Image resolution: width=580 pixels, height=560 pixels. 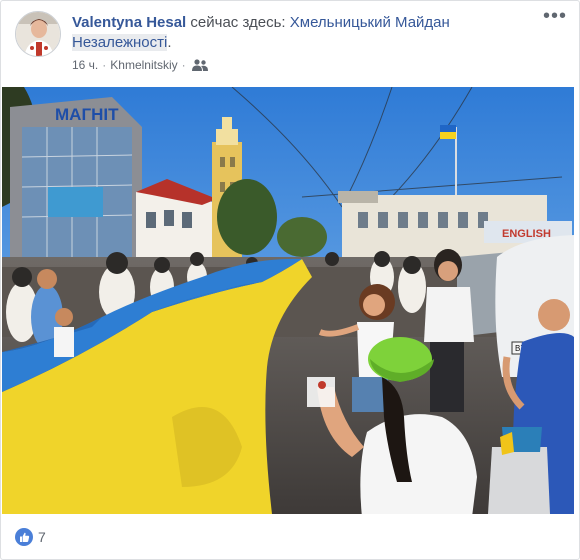 I want to click on like-count: 7, so click(x=42, y=537).